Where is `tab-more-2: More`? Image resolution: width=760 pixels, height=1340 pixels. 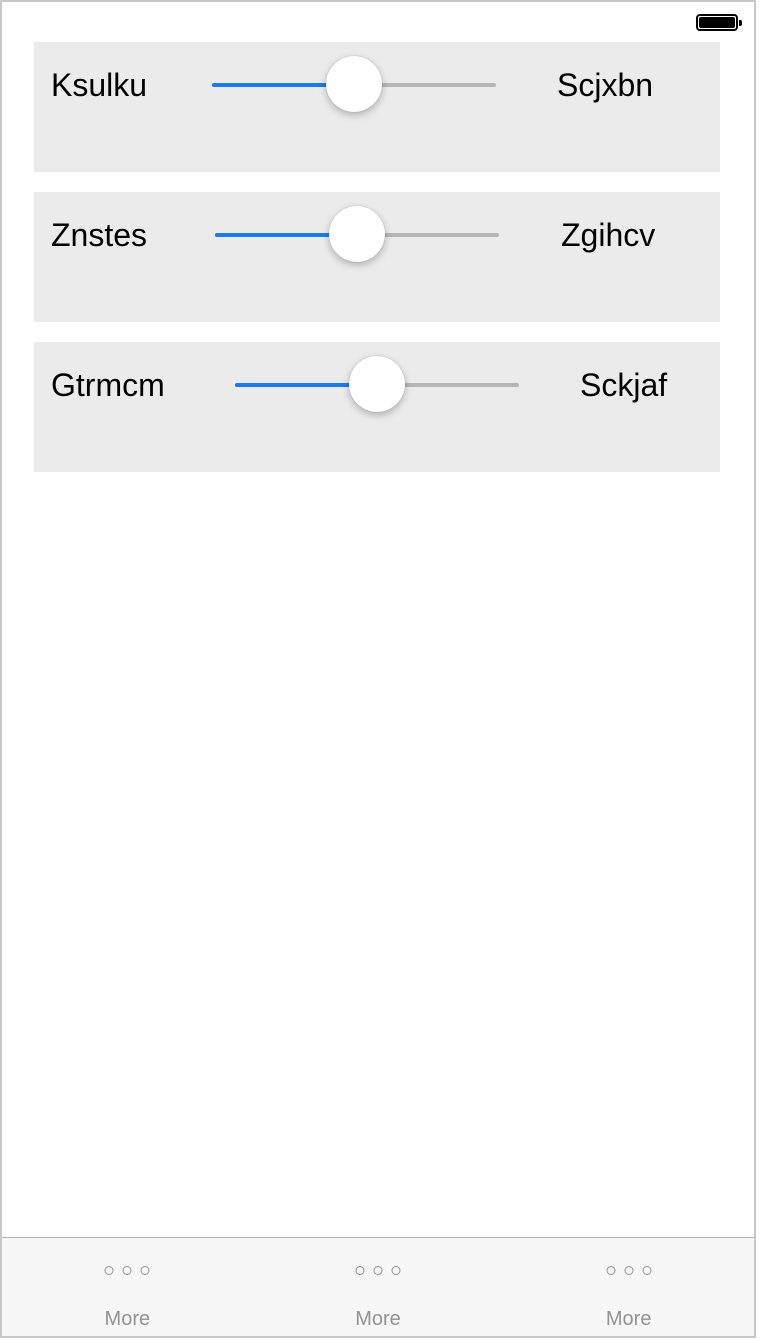 tab-more-2: More is located at coordinates (378, 1287).